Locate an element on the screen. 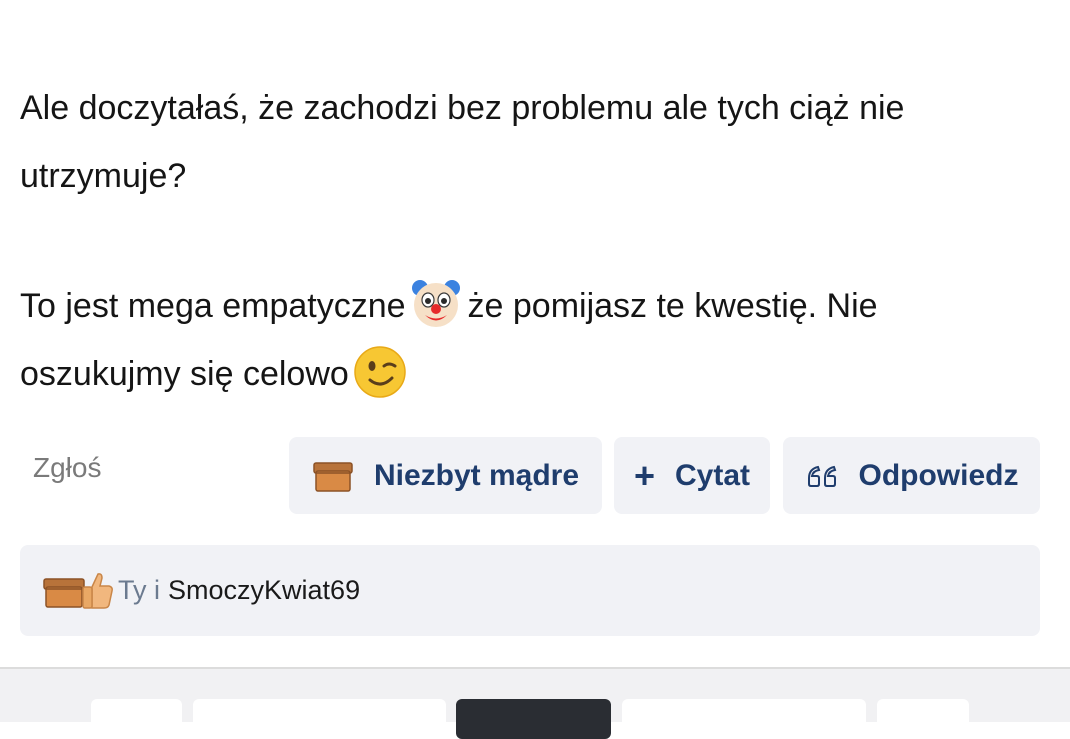 The height and width of the screenshot is (739, 1070). quote-marks-icon is located at coordinates (822, 476).